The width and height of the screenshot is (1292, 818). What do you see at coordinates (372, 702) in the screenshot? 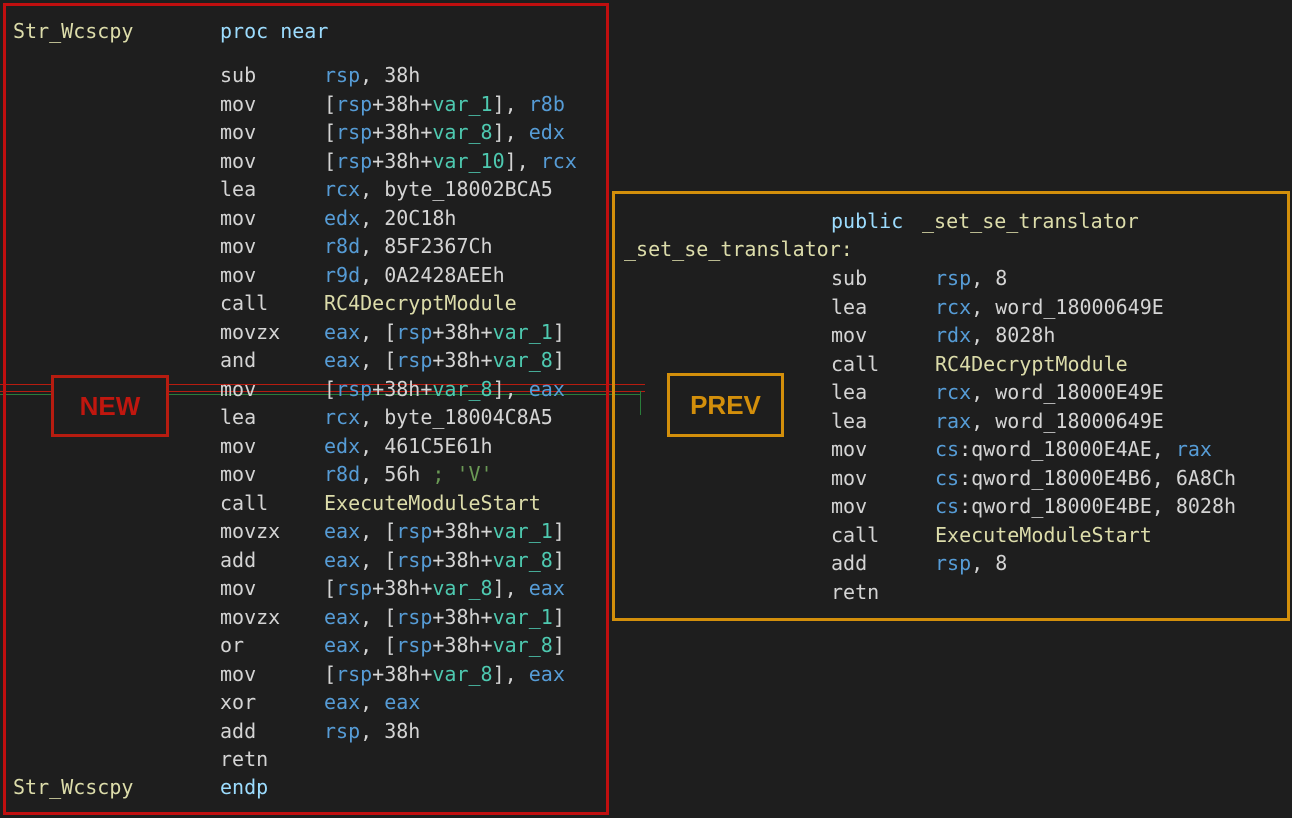
I see `new-line-operands: eax, eax` at bounding box center [372, 702].